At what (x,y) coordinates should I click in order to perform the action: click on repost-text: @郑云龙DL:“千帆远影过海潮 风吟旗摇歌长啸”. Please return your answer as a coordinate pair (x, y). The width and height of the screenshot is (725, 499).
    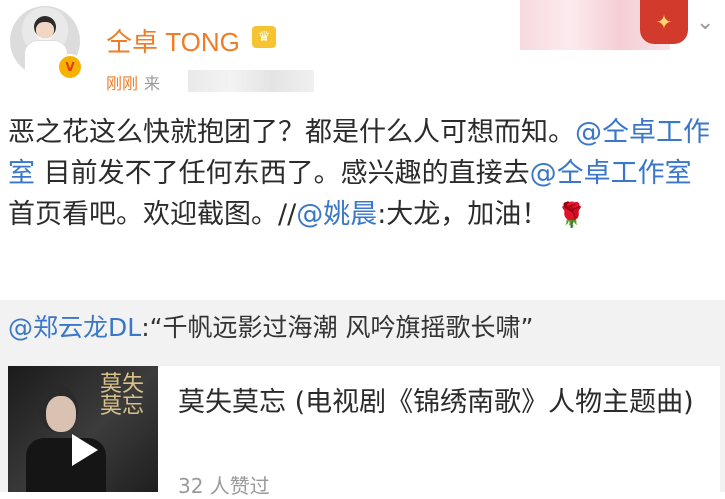
    Looking at the image, I should click on (270, 326).